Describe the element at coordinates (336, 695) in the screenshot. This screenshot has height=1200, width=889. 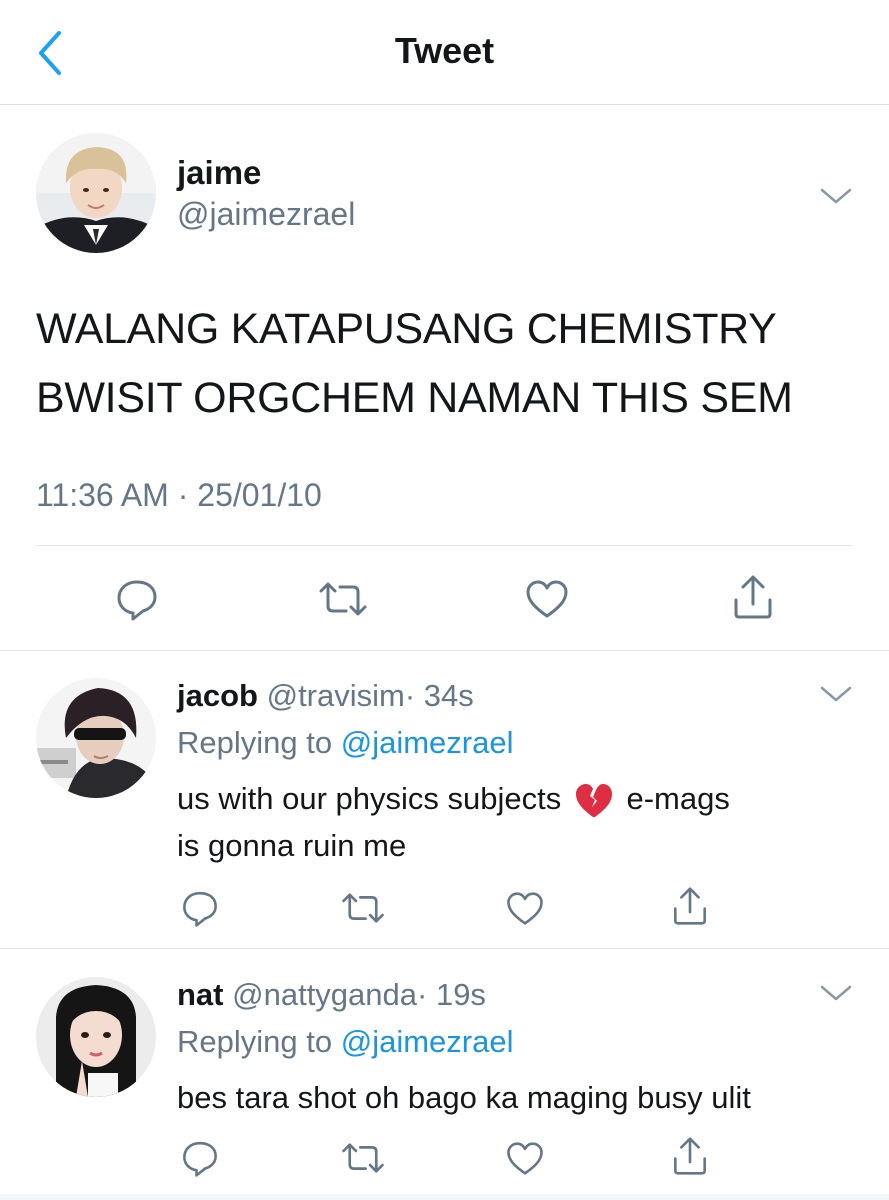
I see `reply-author-handle: @travisim` at that location.